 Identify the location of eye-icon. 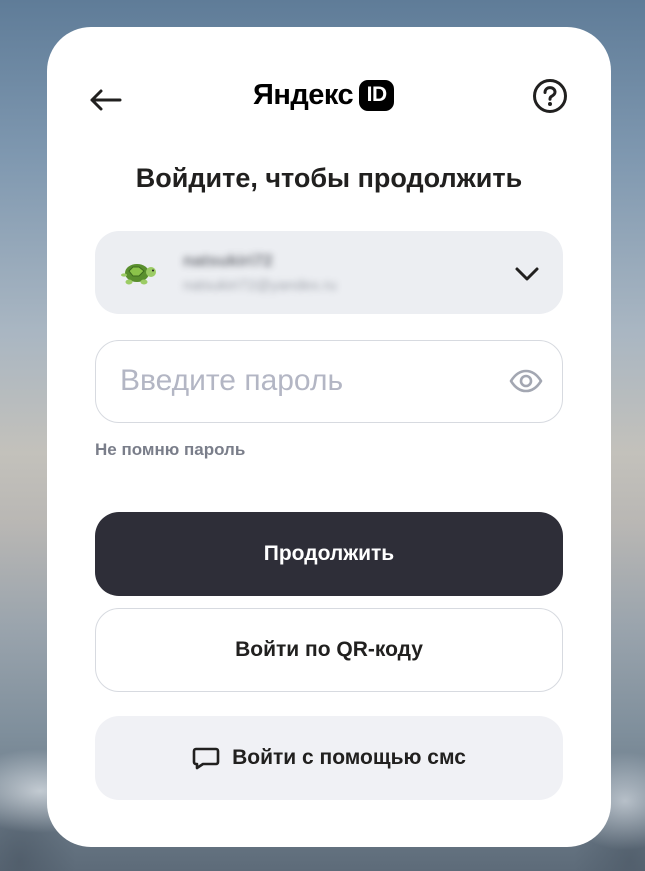
(526, 381).